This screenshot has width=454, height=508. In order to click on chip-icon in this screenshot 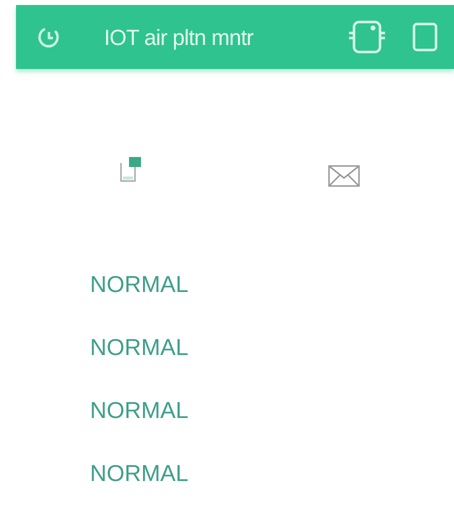, I will do `click(367, 37)`.